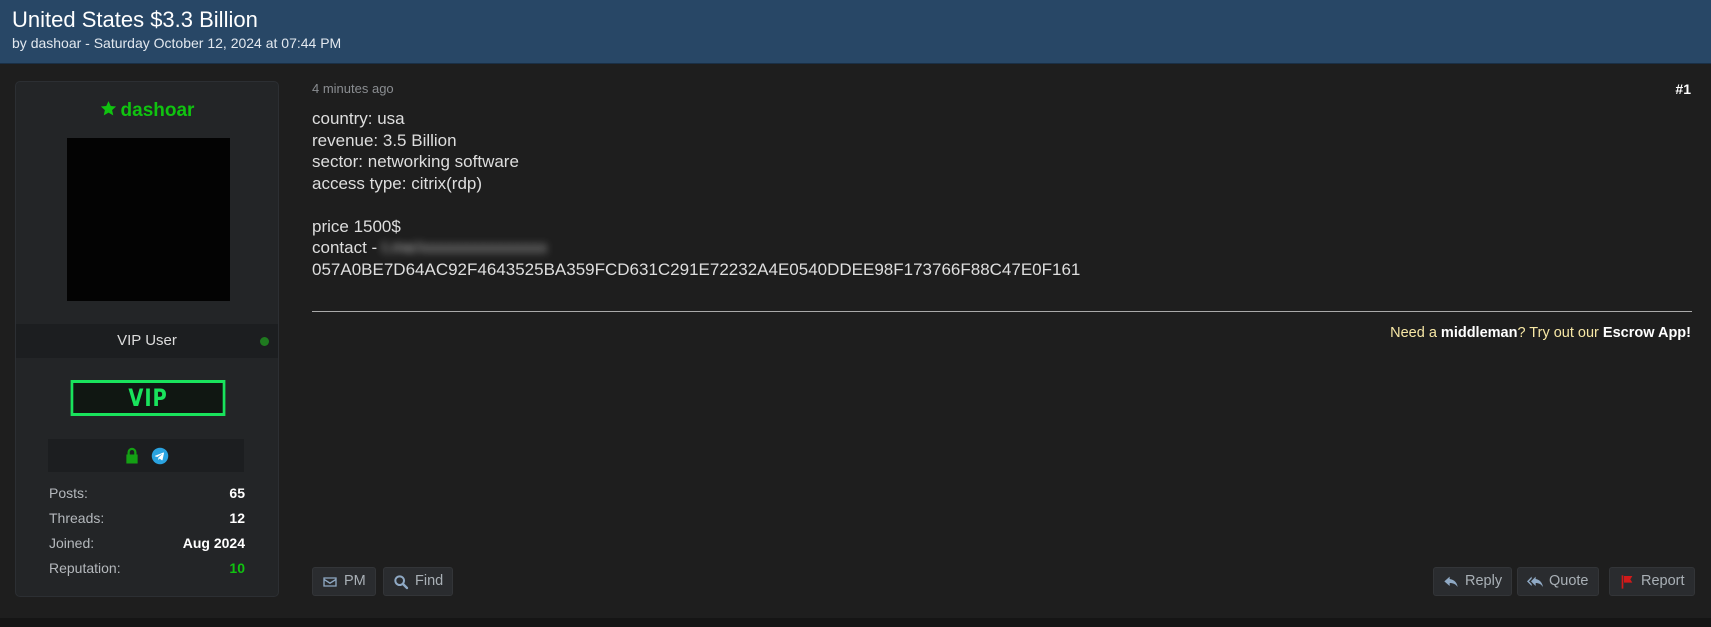 The image size is (1711, 627). What do you see at coordinates (213, 43) in the screenshot?
I see `thread-date: - Saturday October 12, 2024 at 07:44 PM` at bounding box center [213, 43].